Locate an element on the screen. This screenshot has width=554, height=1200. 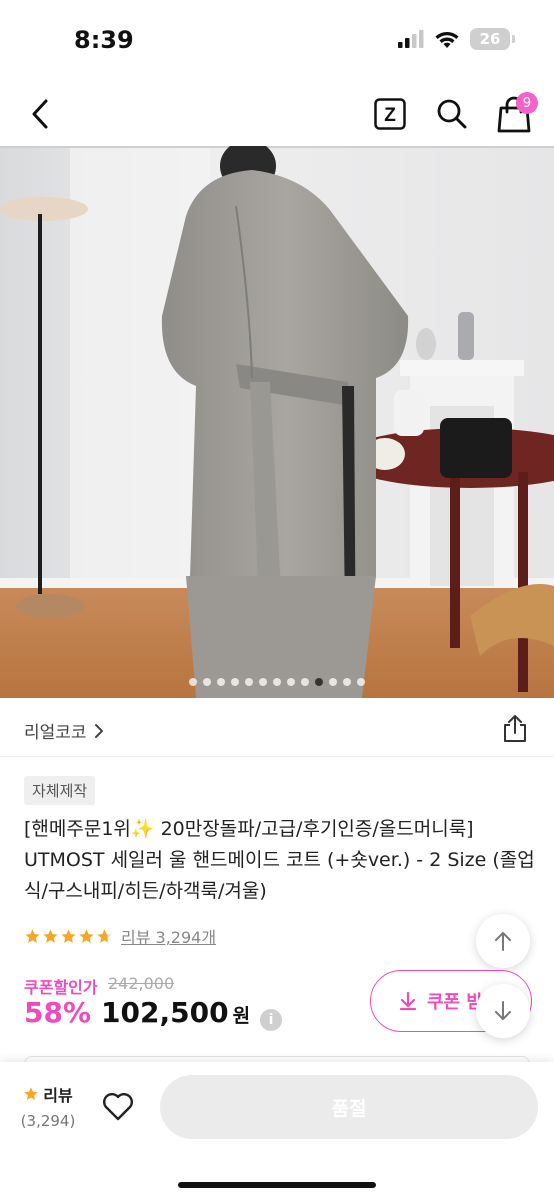
battery-icon: 26 is located at coordinates (492, 39).